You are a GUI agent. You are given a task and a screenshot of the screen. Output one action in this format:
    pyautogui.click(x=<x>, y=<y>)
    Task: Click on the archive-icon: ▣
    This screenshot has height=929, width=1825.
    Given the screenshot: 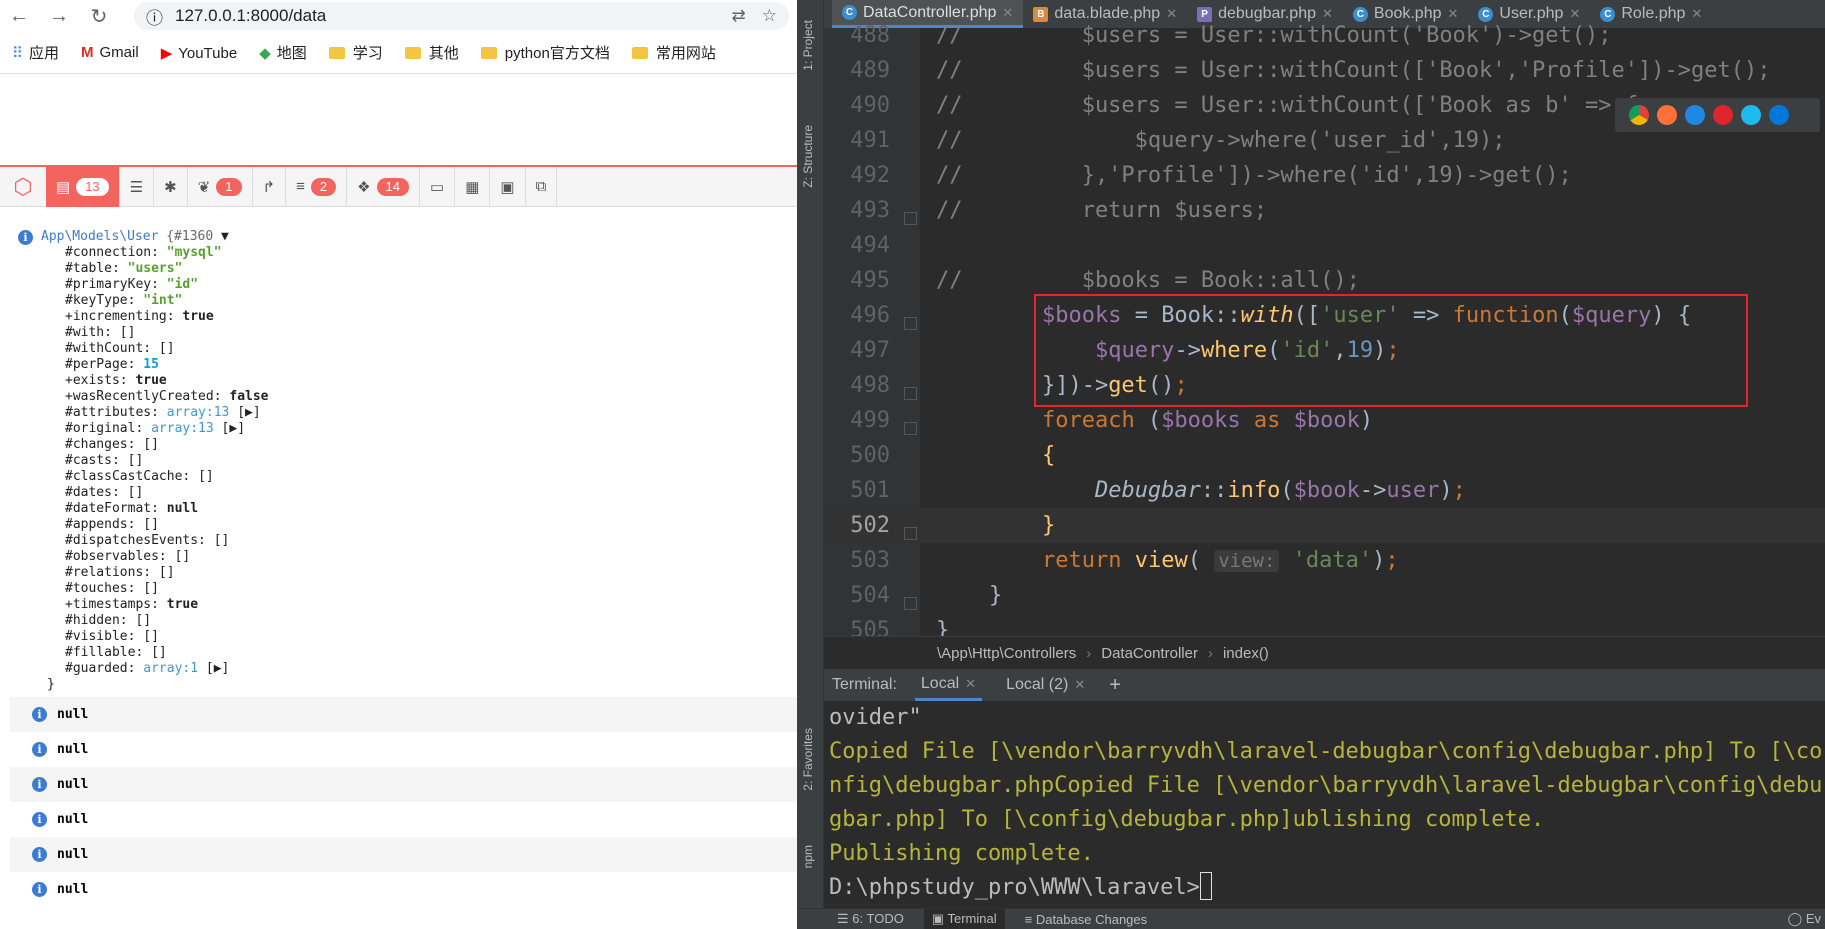 What is the action you would take?
    pyautogui.click(x=507, y=187)
    